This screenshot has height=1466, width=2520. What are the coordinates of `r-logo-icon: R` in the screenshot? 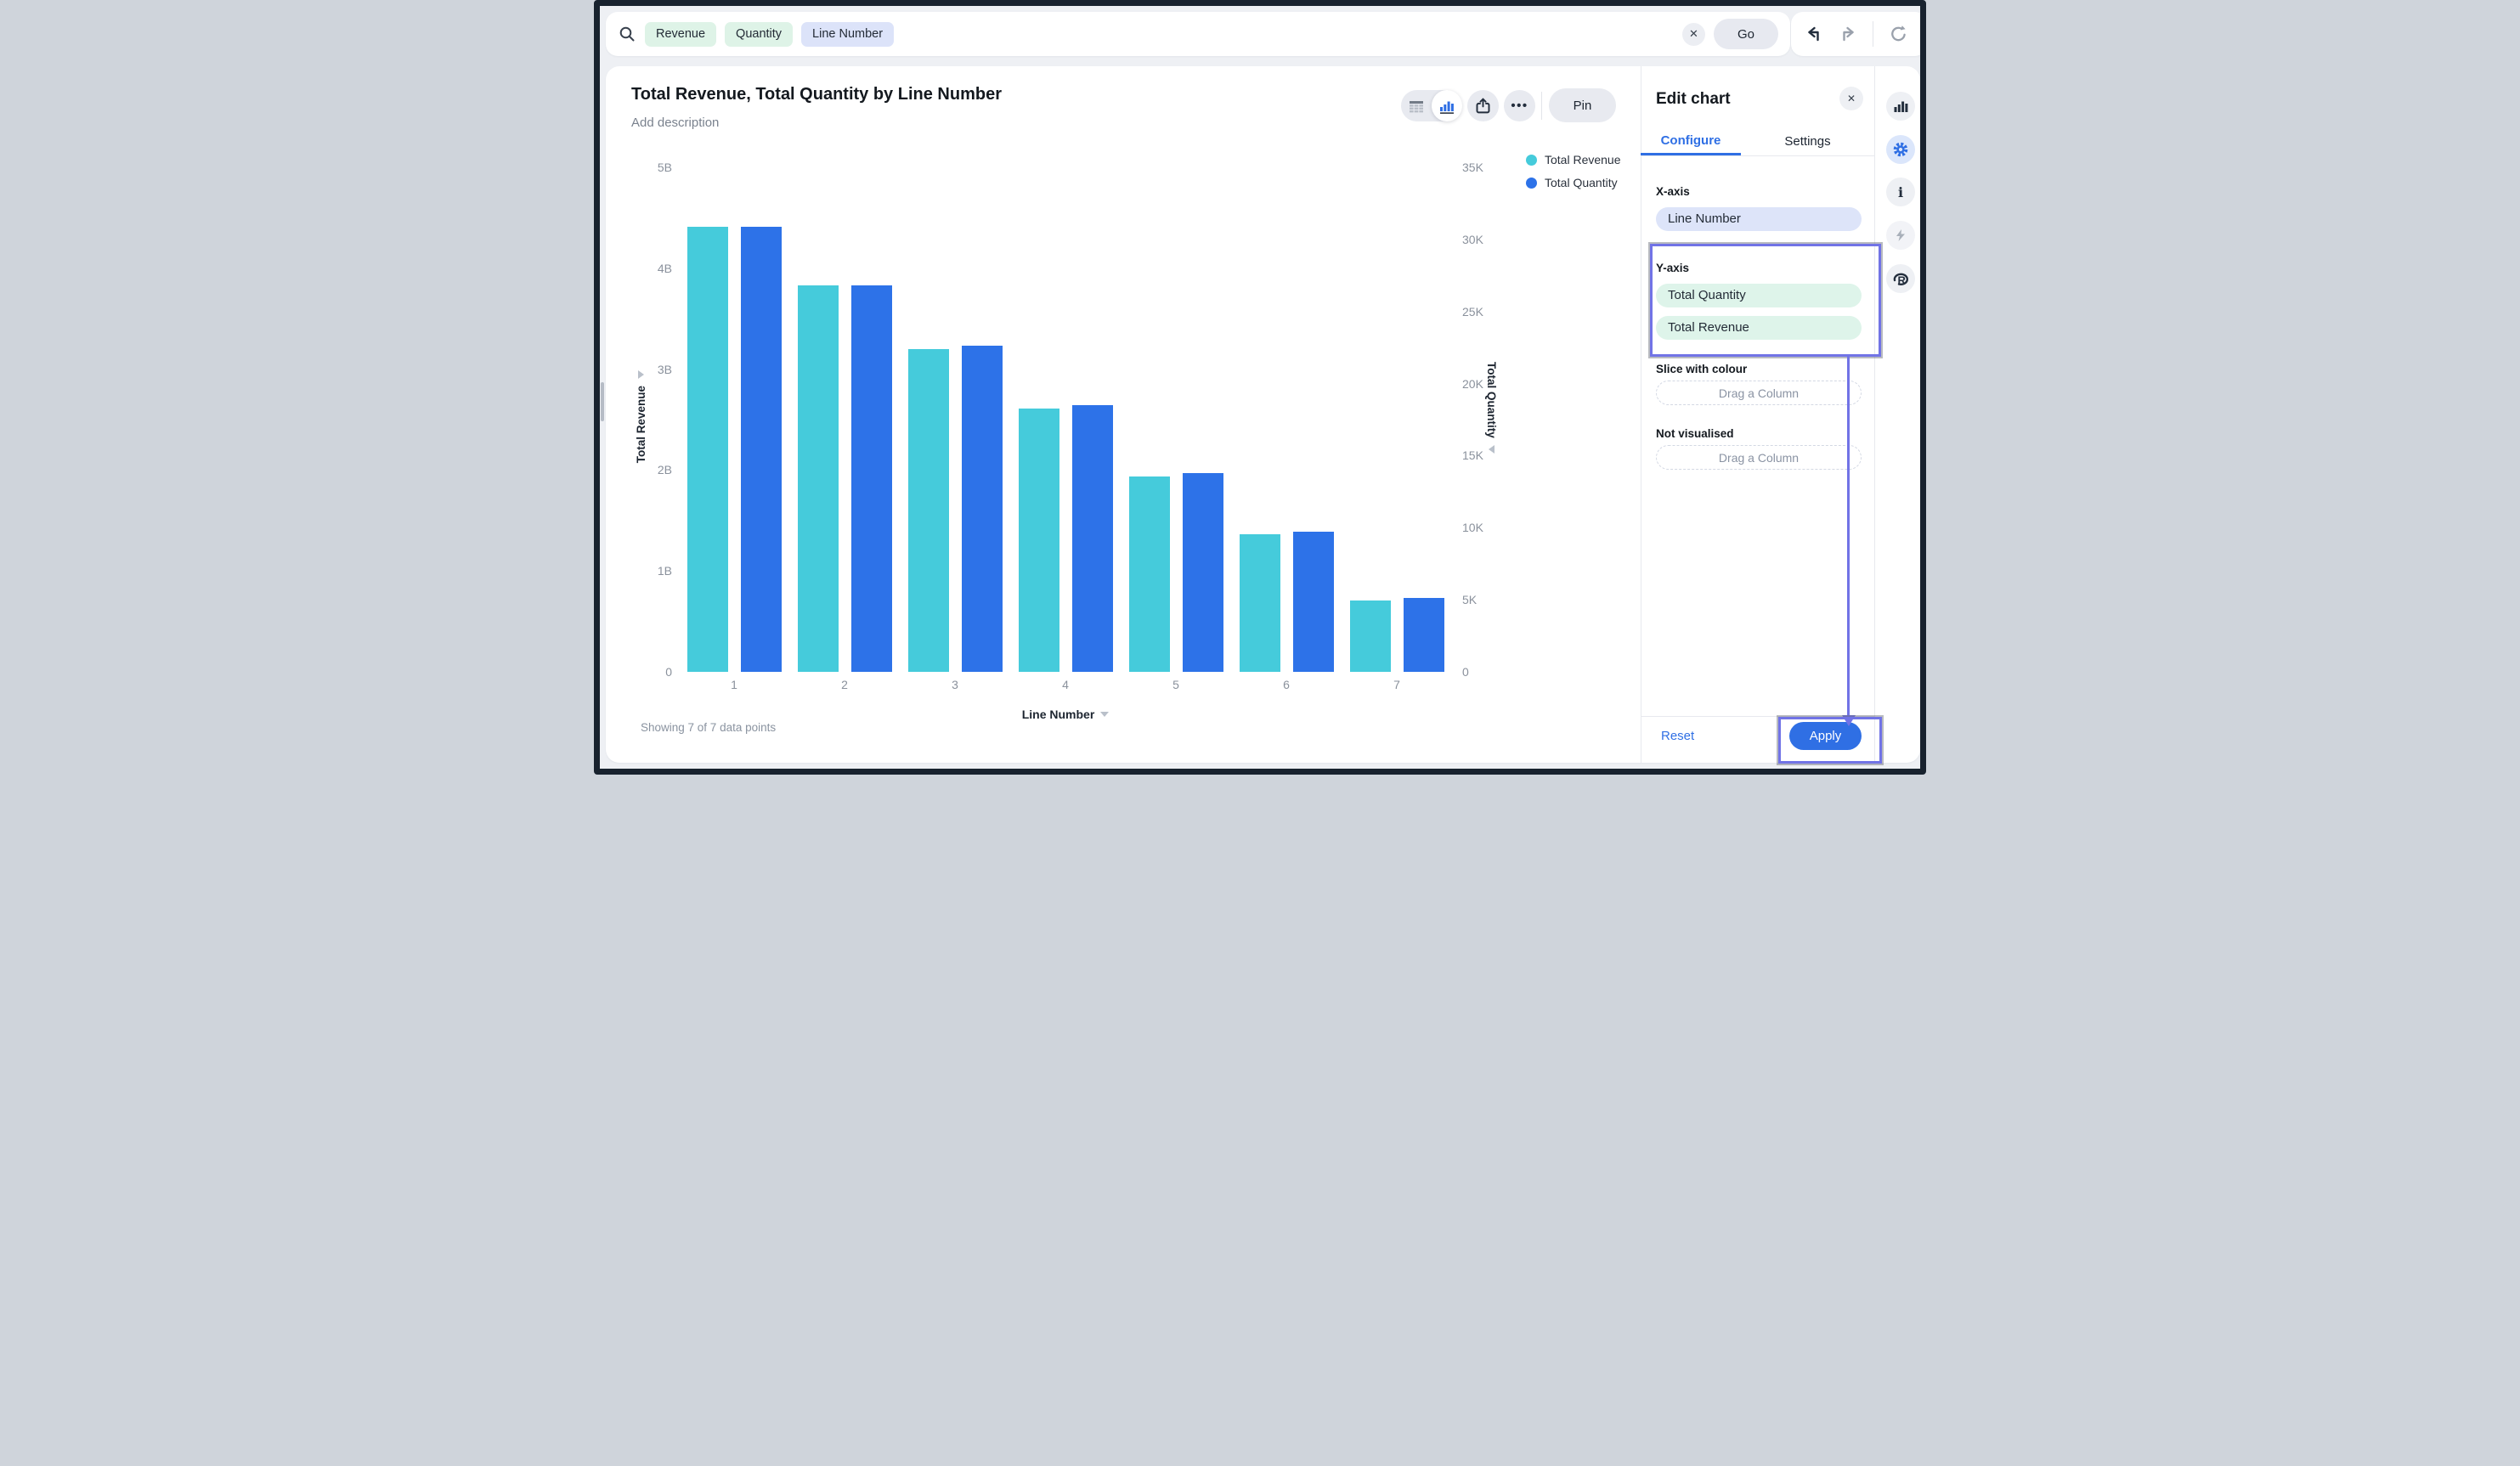 It's located at (1901, 279).